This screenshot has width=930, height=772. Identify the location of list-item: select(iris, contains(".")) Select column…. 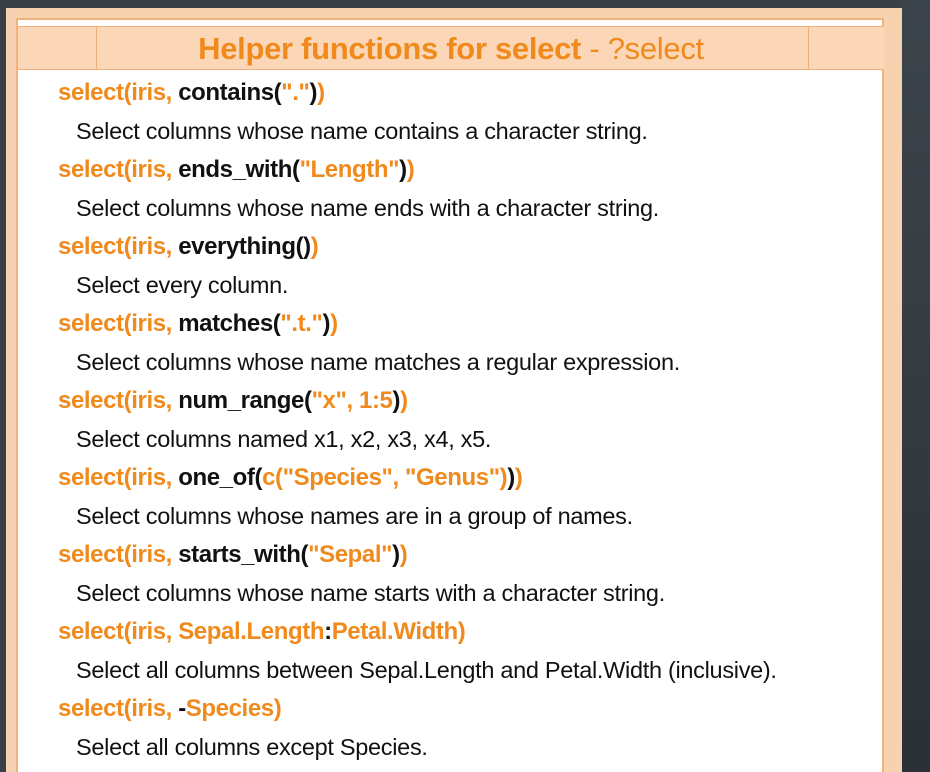
(468, 112).